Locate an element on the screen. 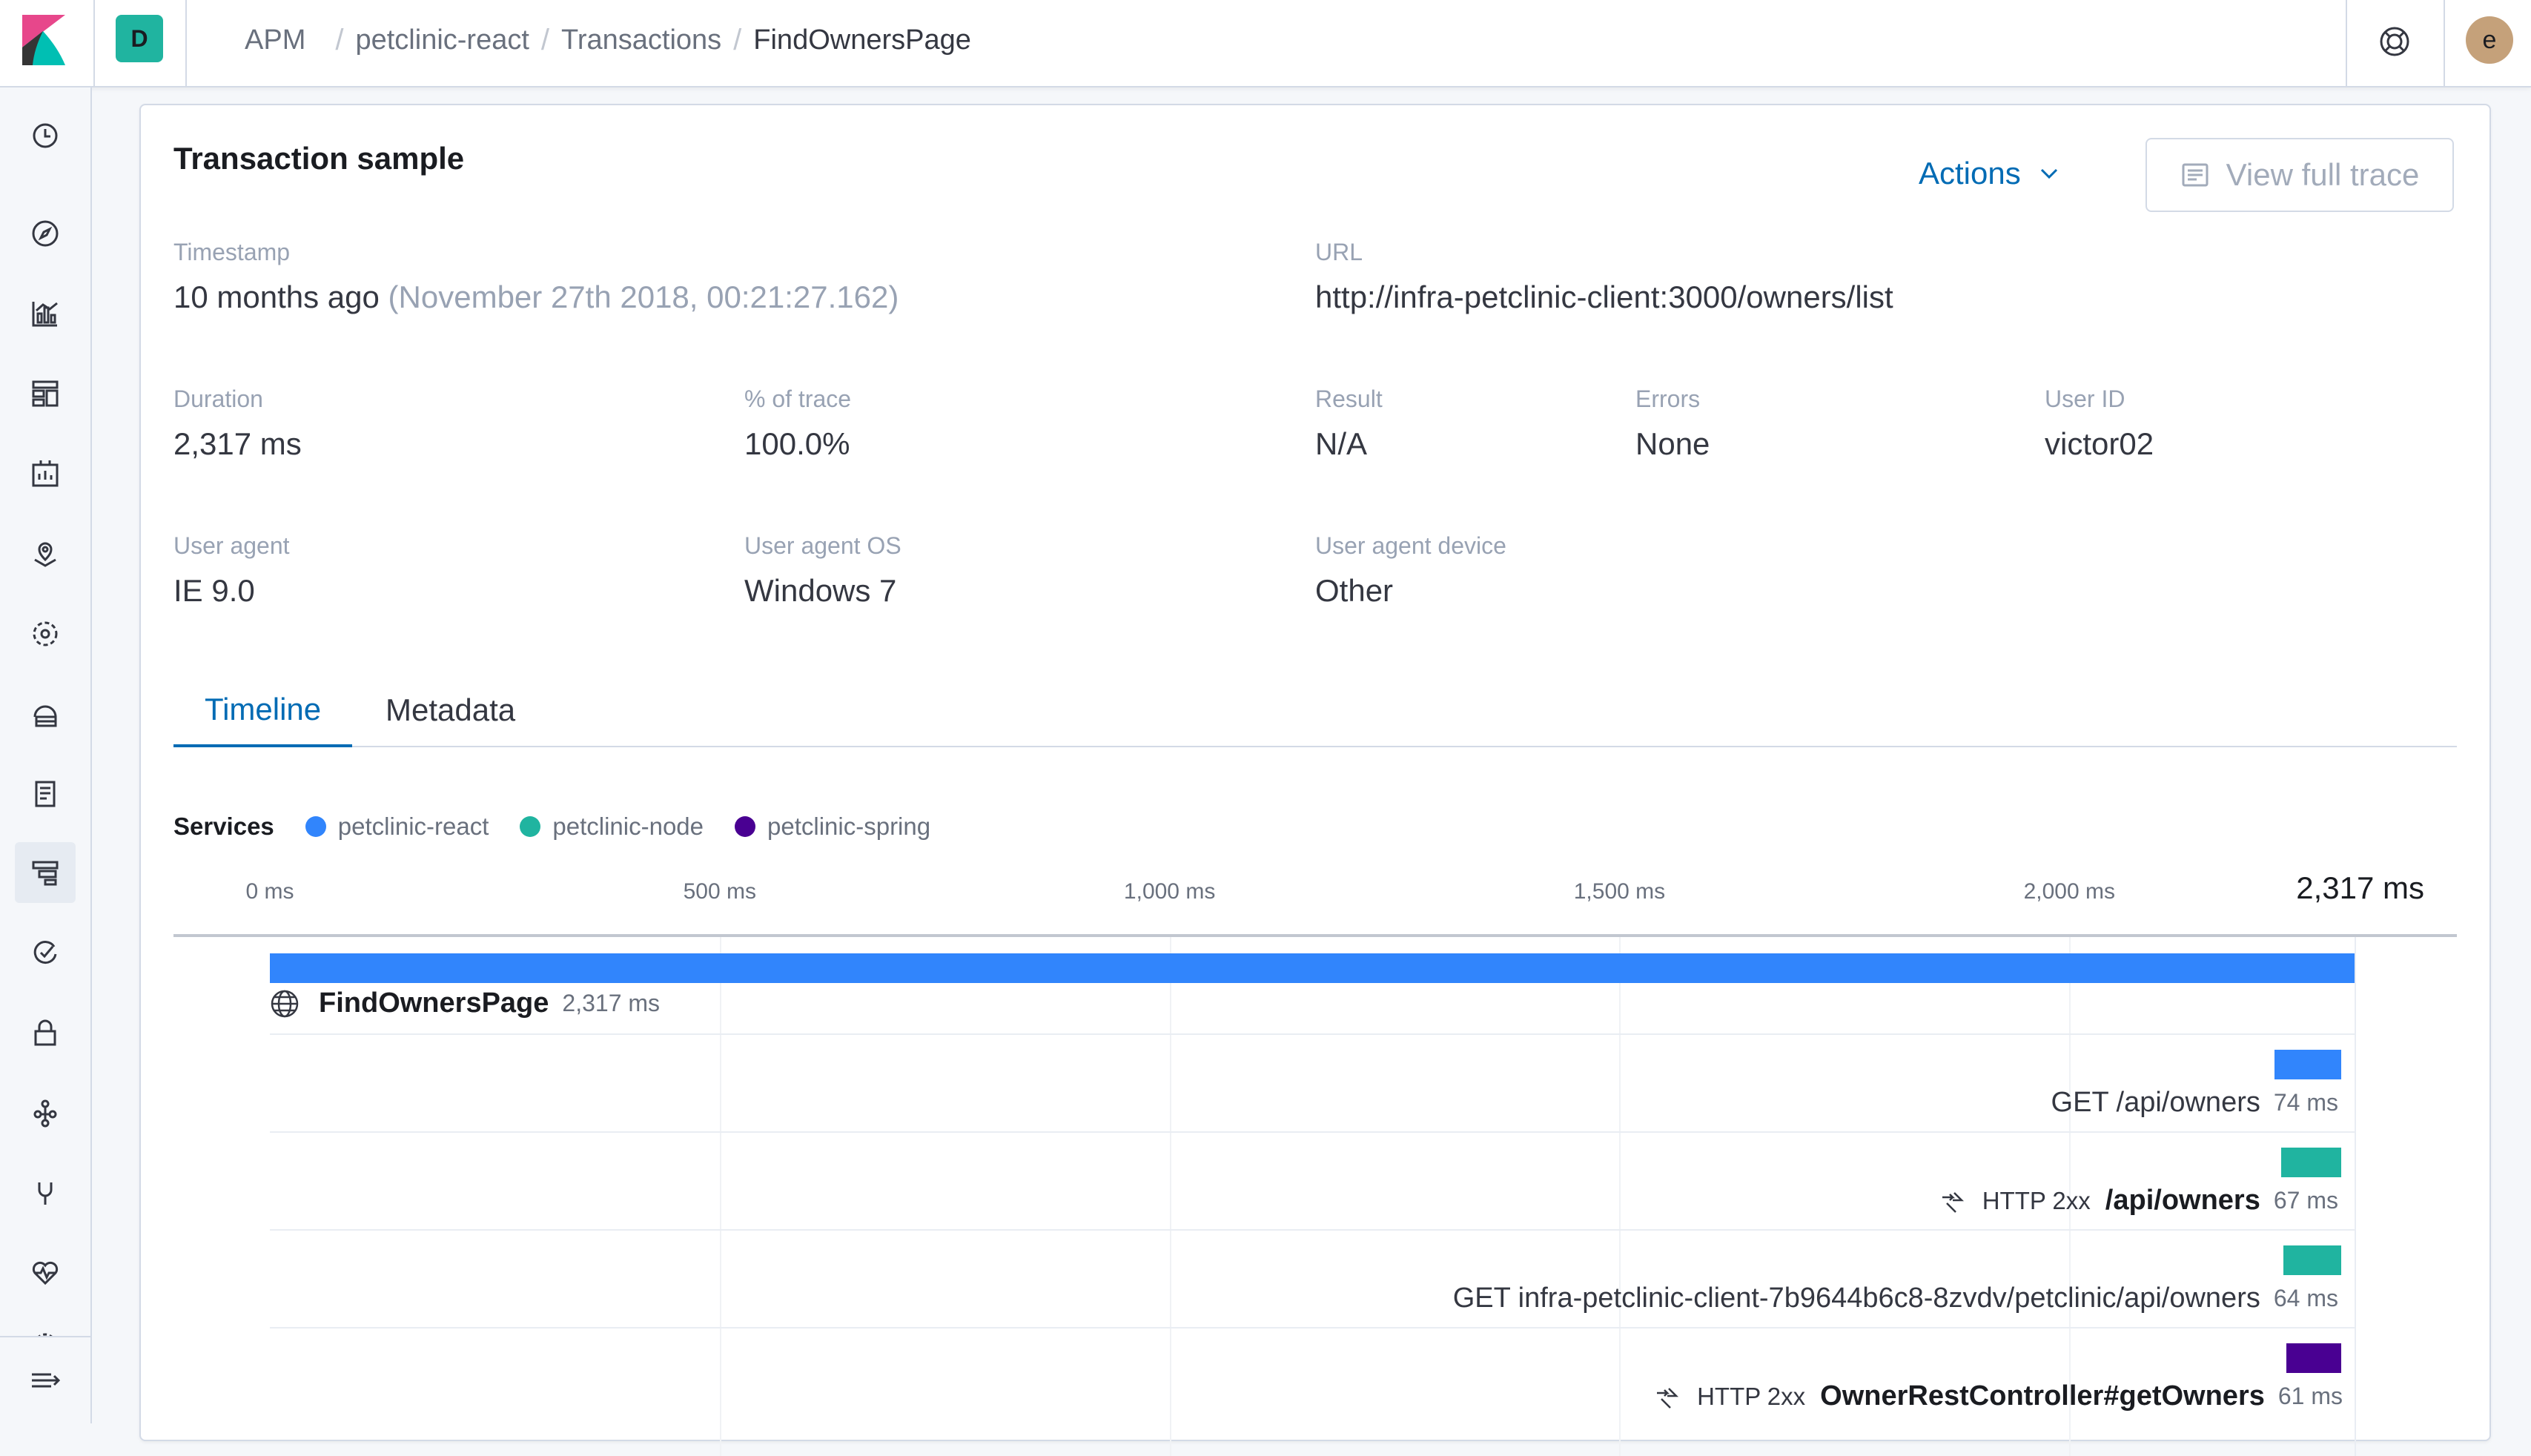 This screenshot has height=1456, width=2531. span-label: HTTP 2xx /api/owners 67 ms is located at coordinates (2138, 1201).